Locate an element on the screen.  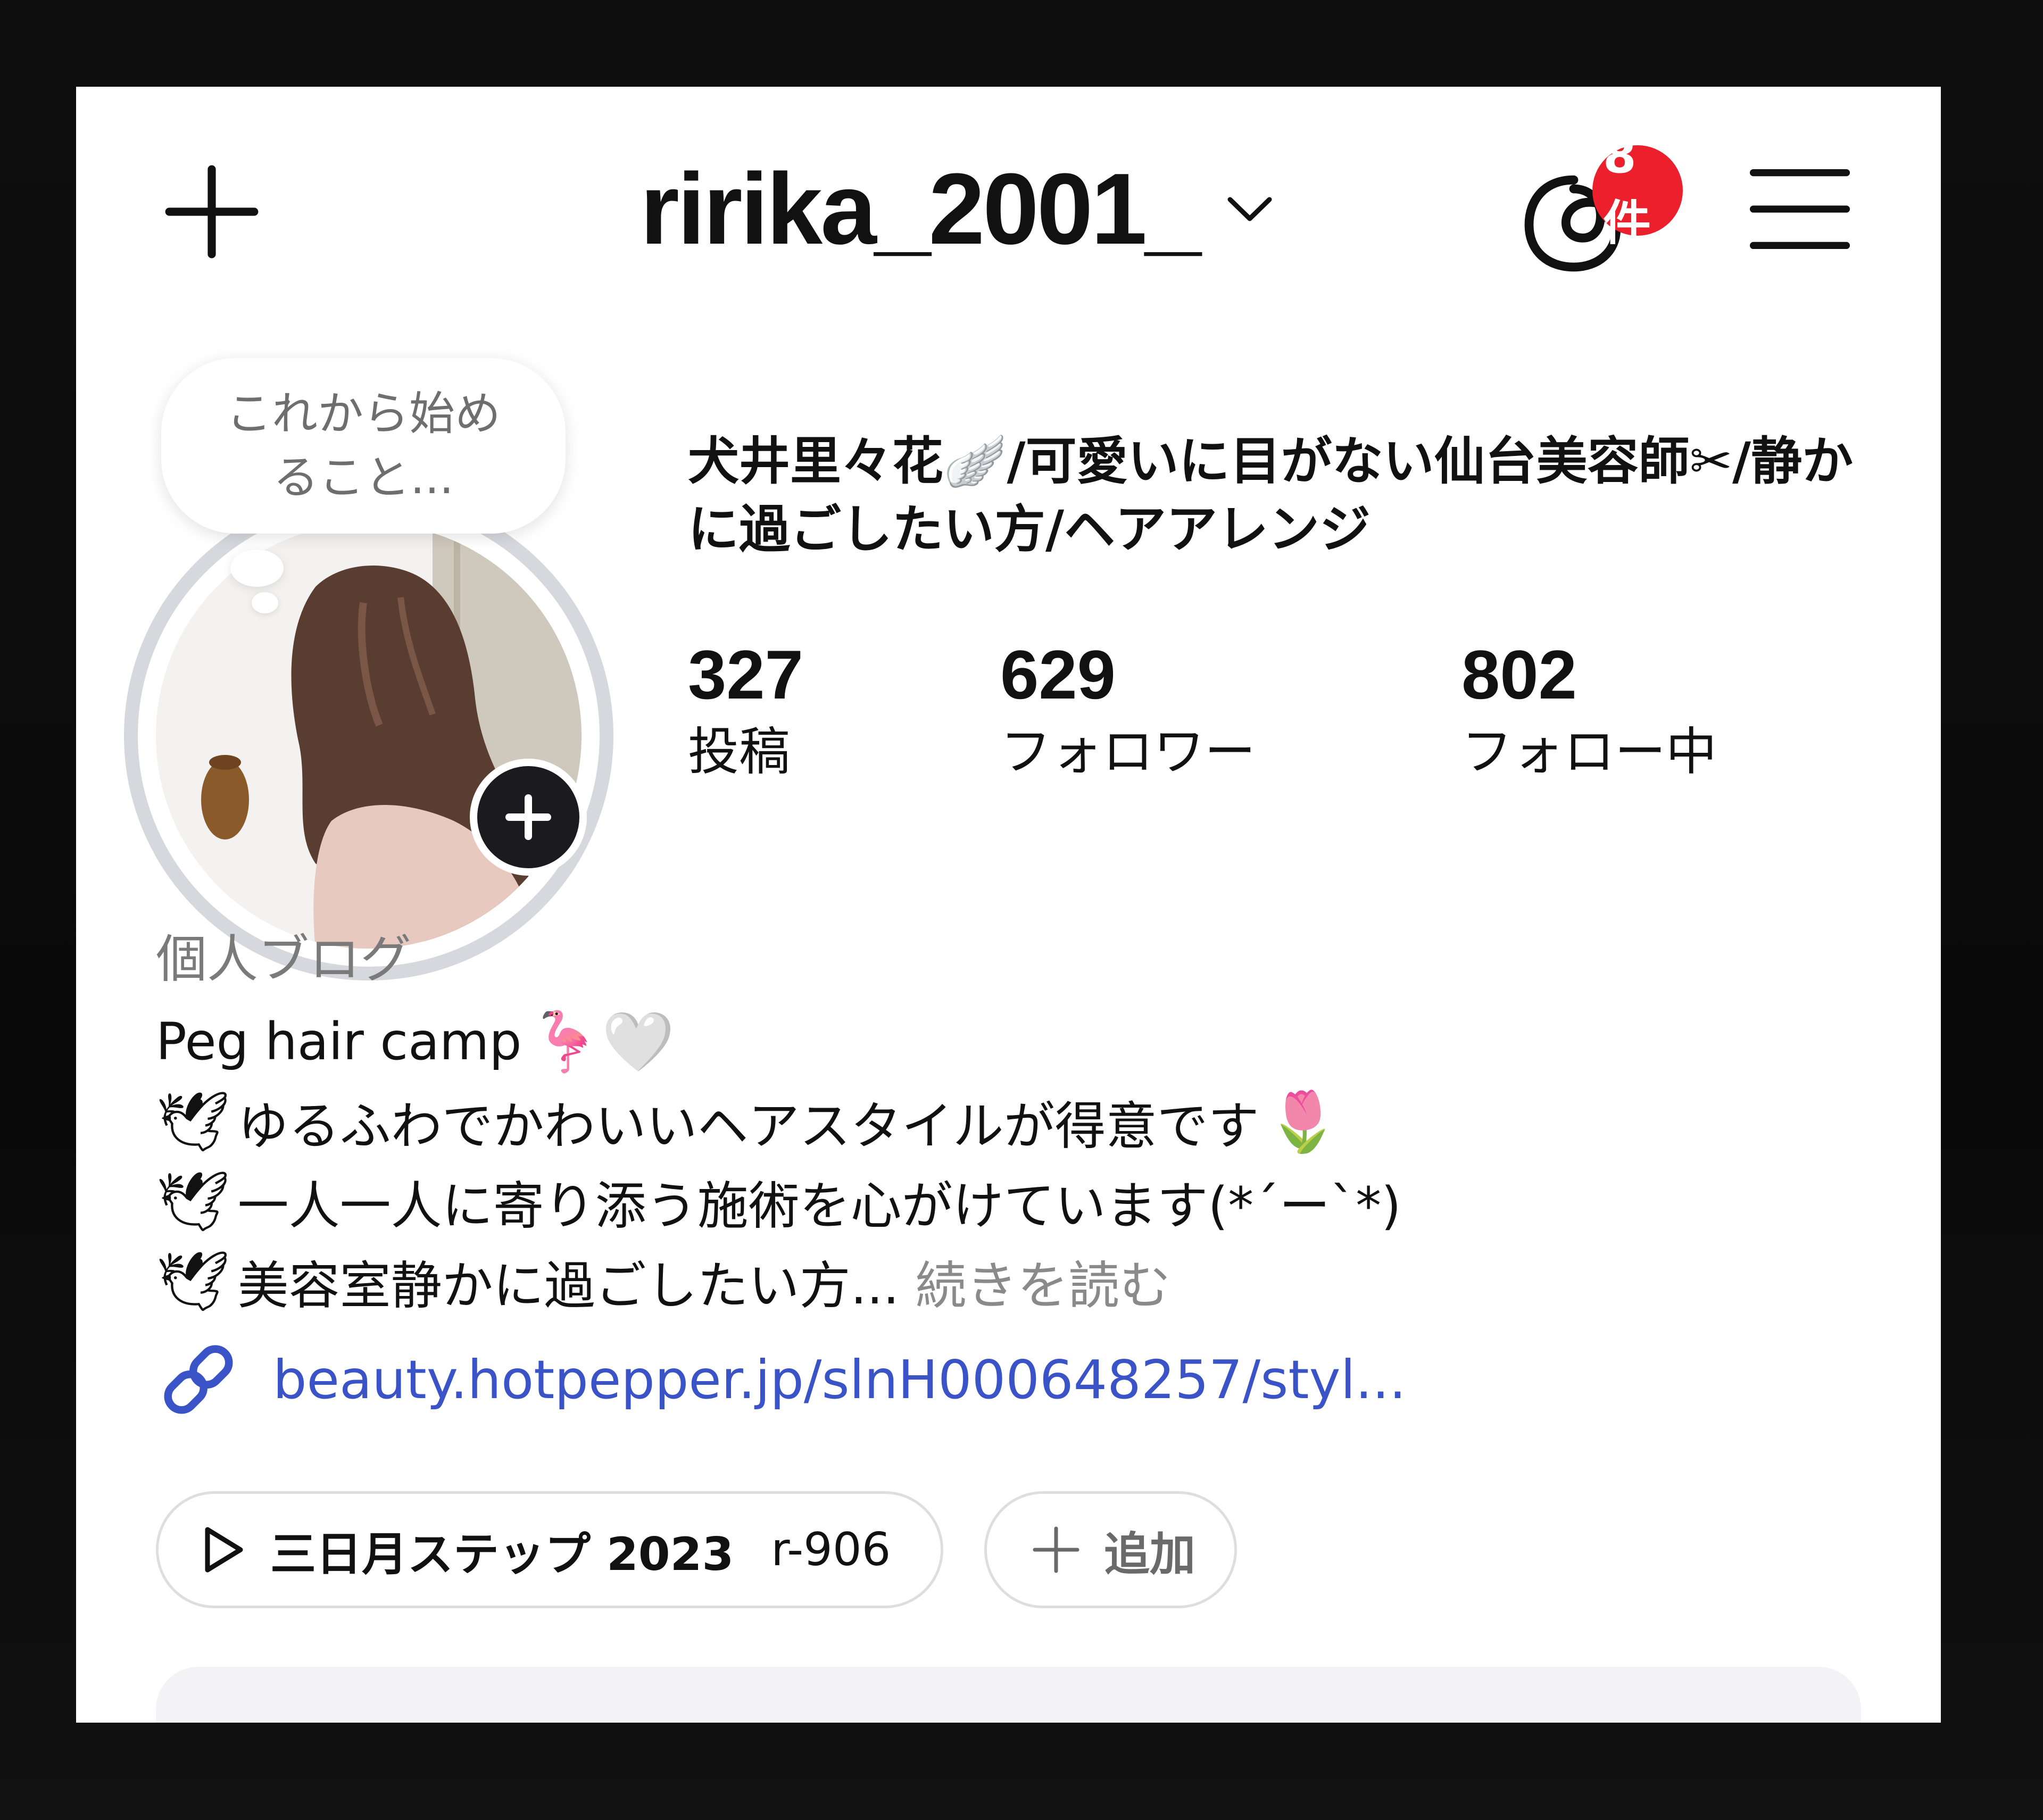
account-switcher: ririka_2001_ is located at coordinates (957, 209).